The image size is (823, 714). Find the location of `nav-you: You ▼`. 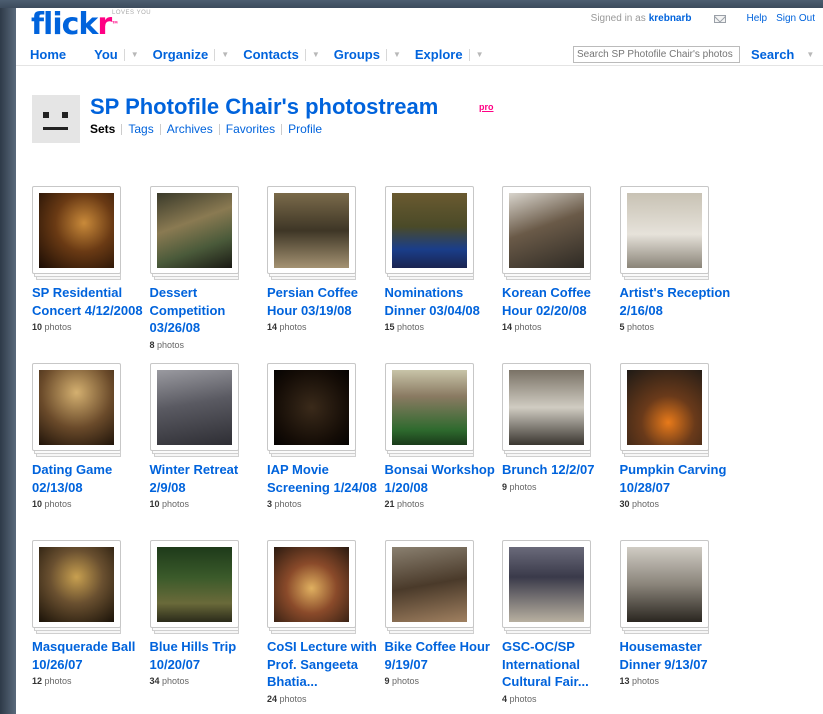

nav-you: You ▼ is located at coordinates (123, 54).